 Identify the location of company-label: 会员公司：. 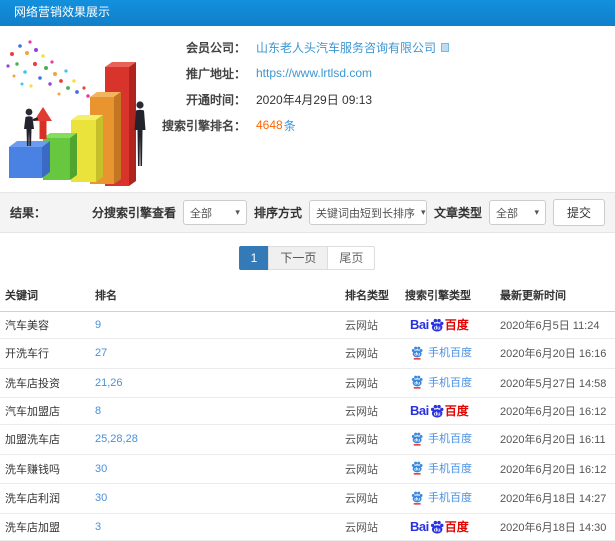
(215, 47).